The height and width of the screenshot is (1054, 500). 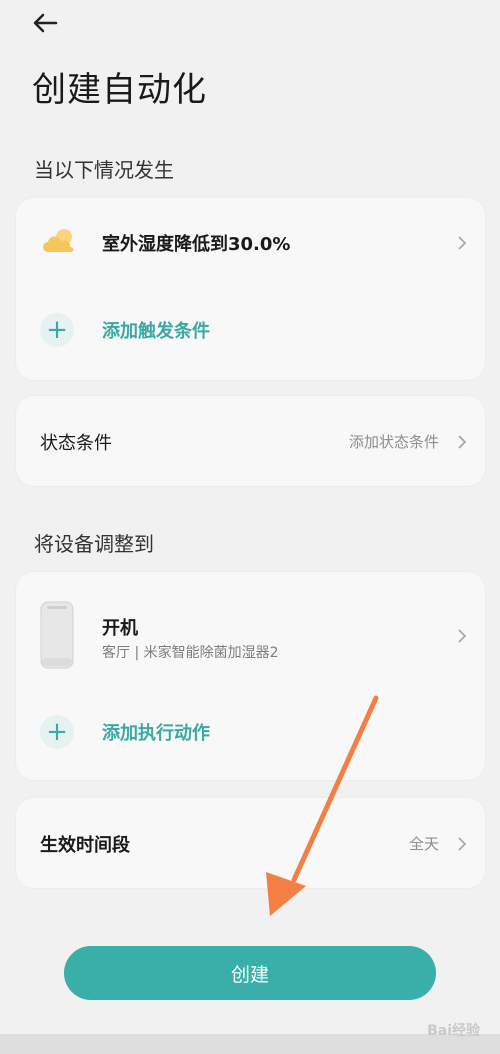 What do you see at coordinates (120, 628) in the screenshot?
I see `action-label: 开机` at bounding box center [120, 628].